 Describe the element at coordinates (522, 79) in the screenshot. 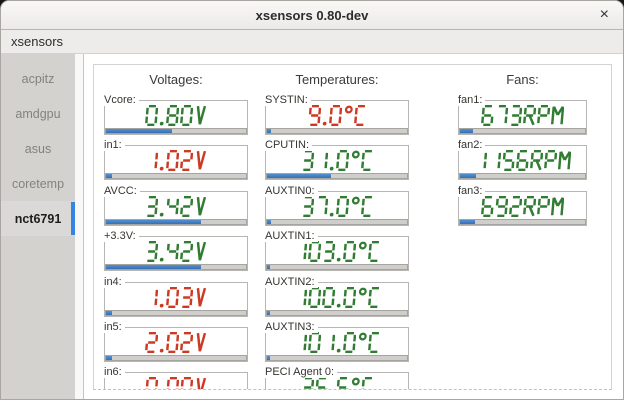

I see `column-header: Fans:` at that location.